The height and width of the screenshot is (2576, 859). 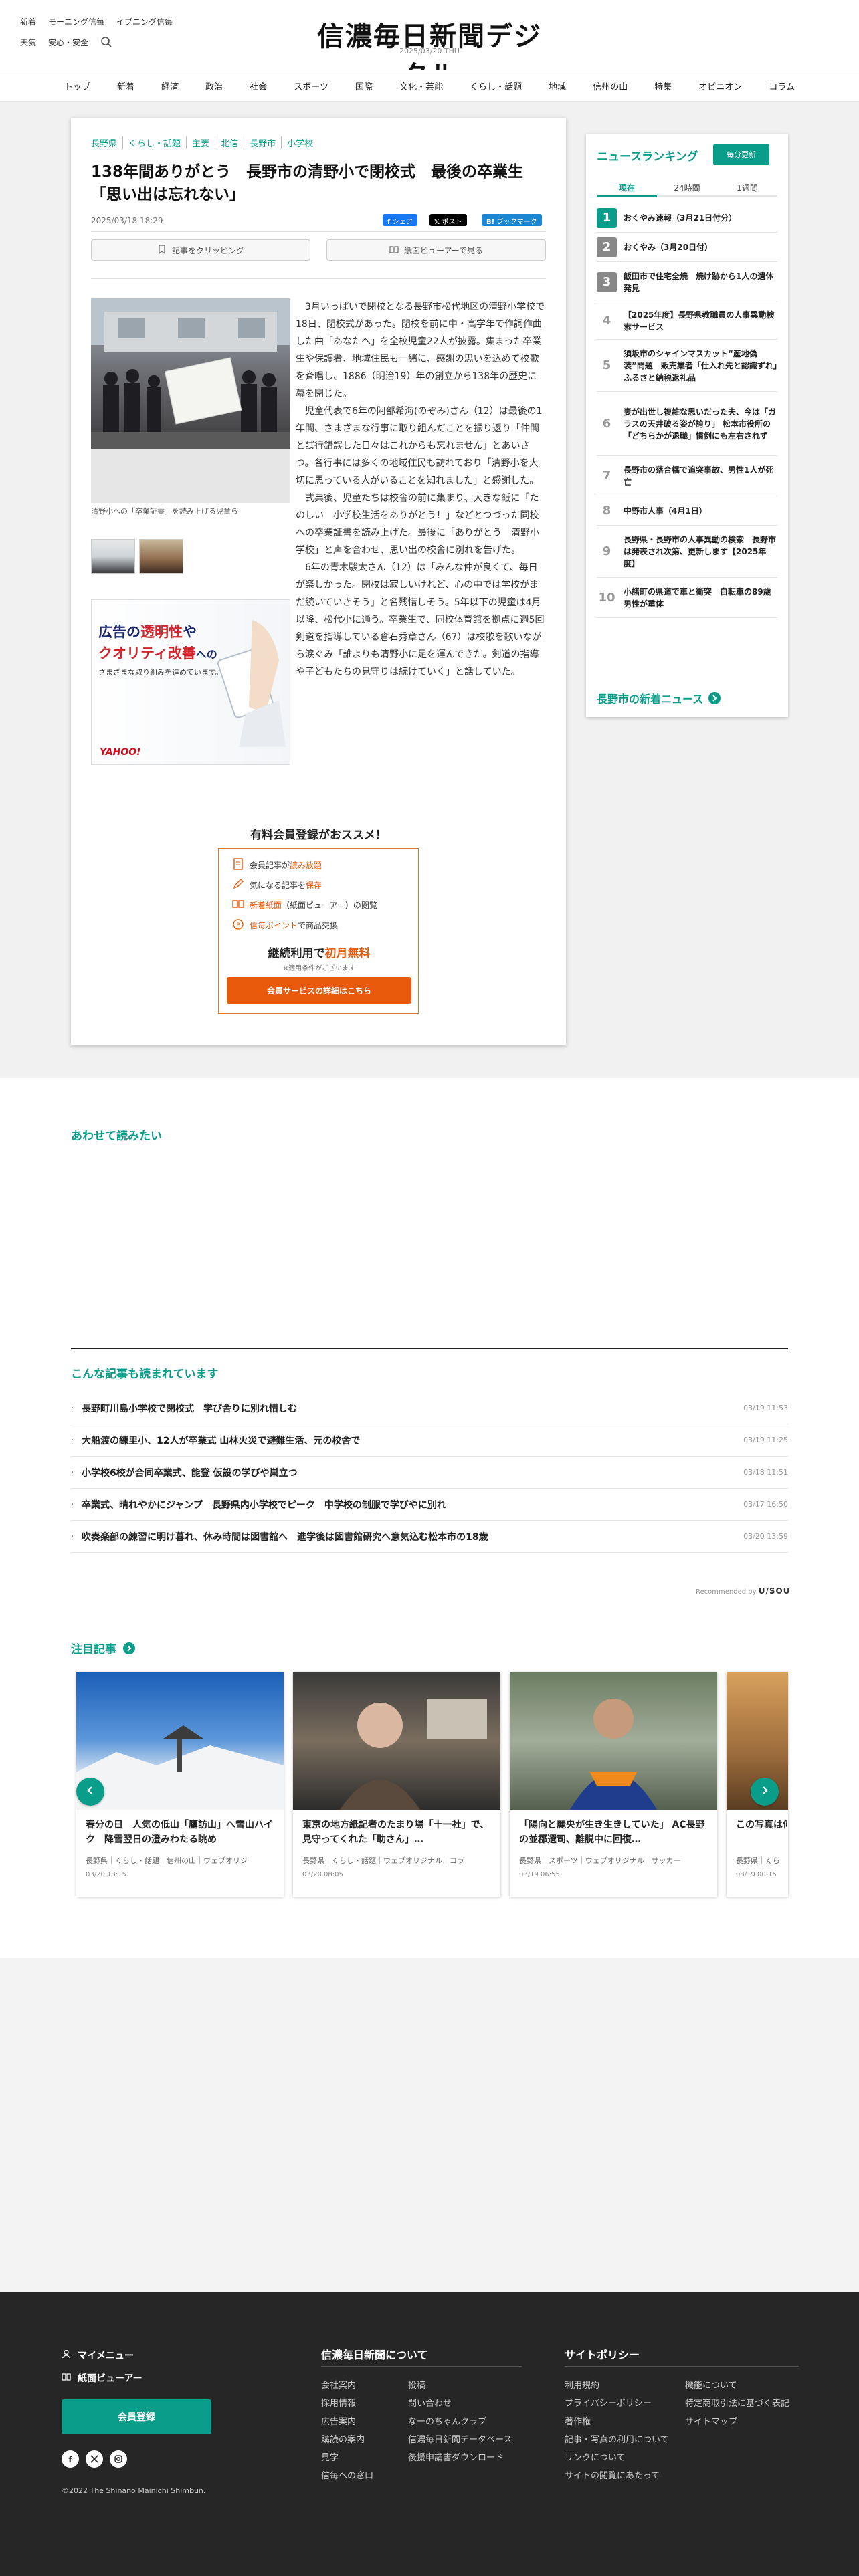 I want to click on footer-link: サイトの閲覧にあたって, so click(x=612, y=2474).